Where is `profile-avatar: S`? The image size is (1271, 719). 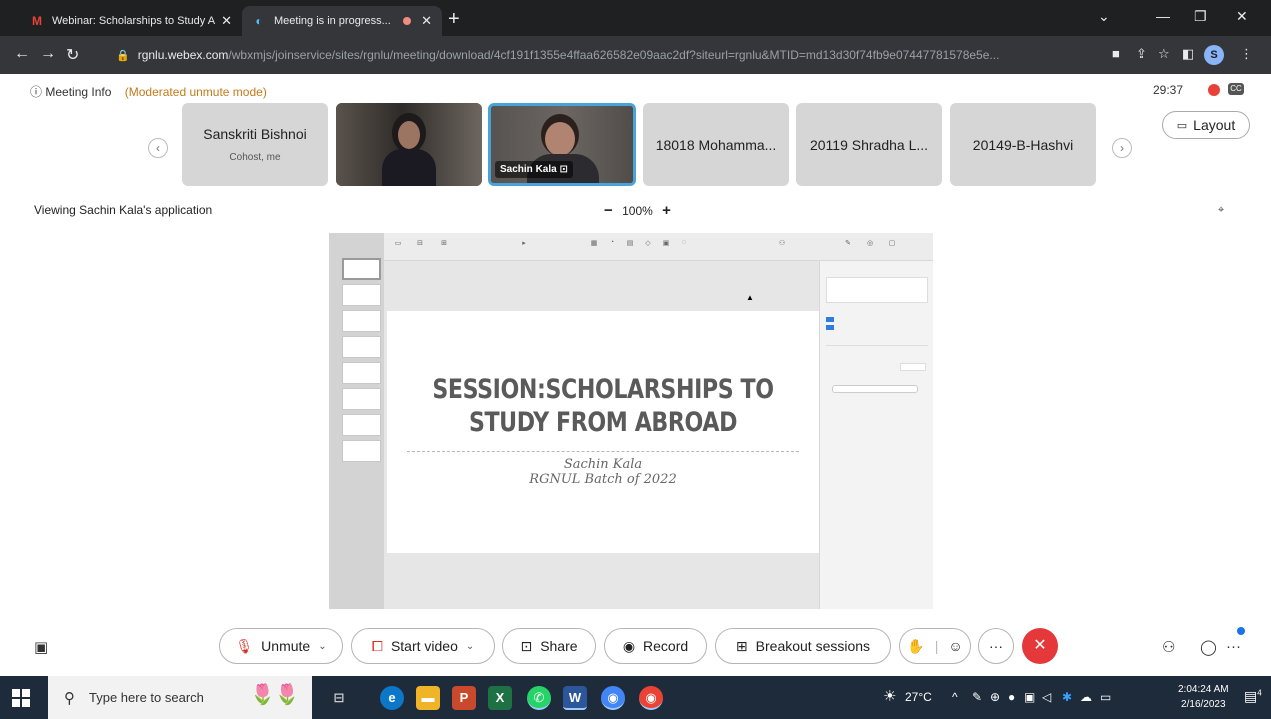
profile-avatar: S is located at coordinates (1214, 55).